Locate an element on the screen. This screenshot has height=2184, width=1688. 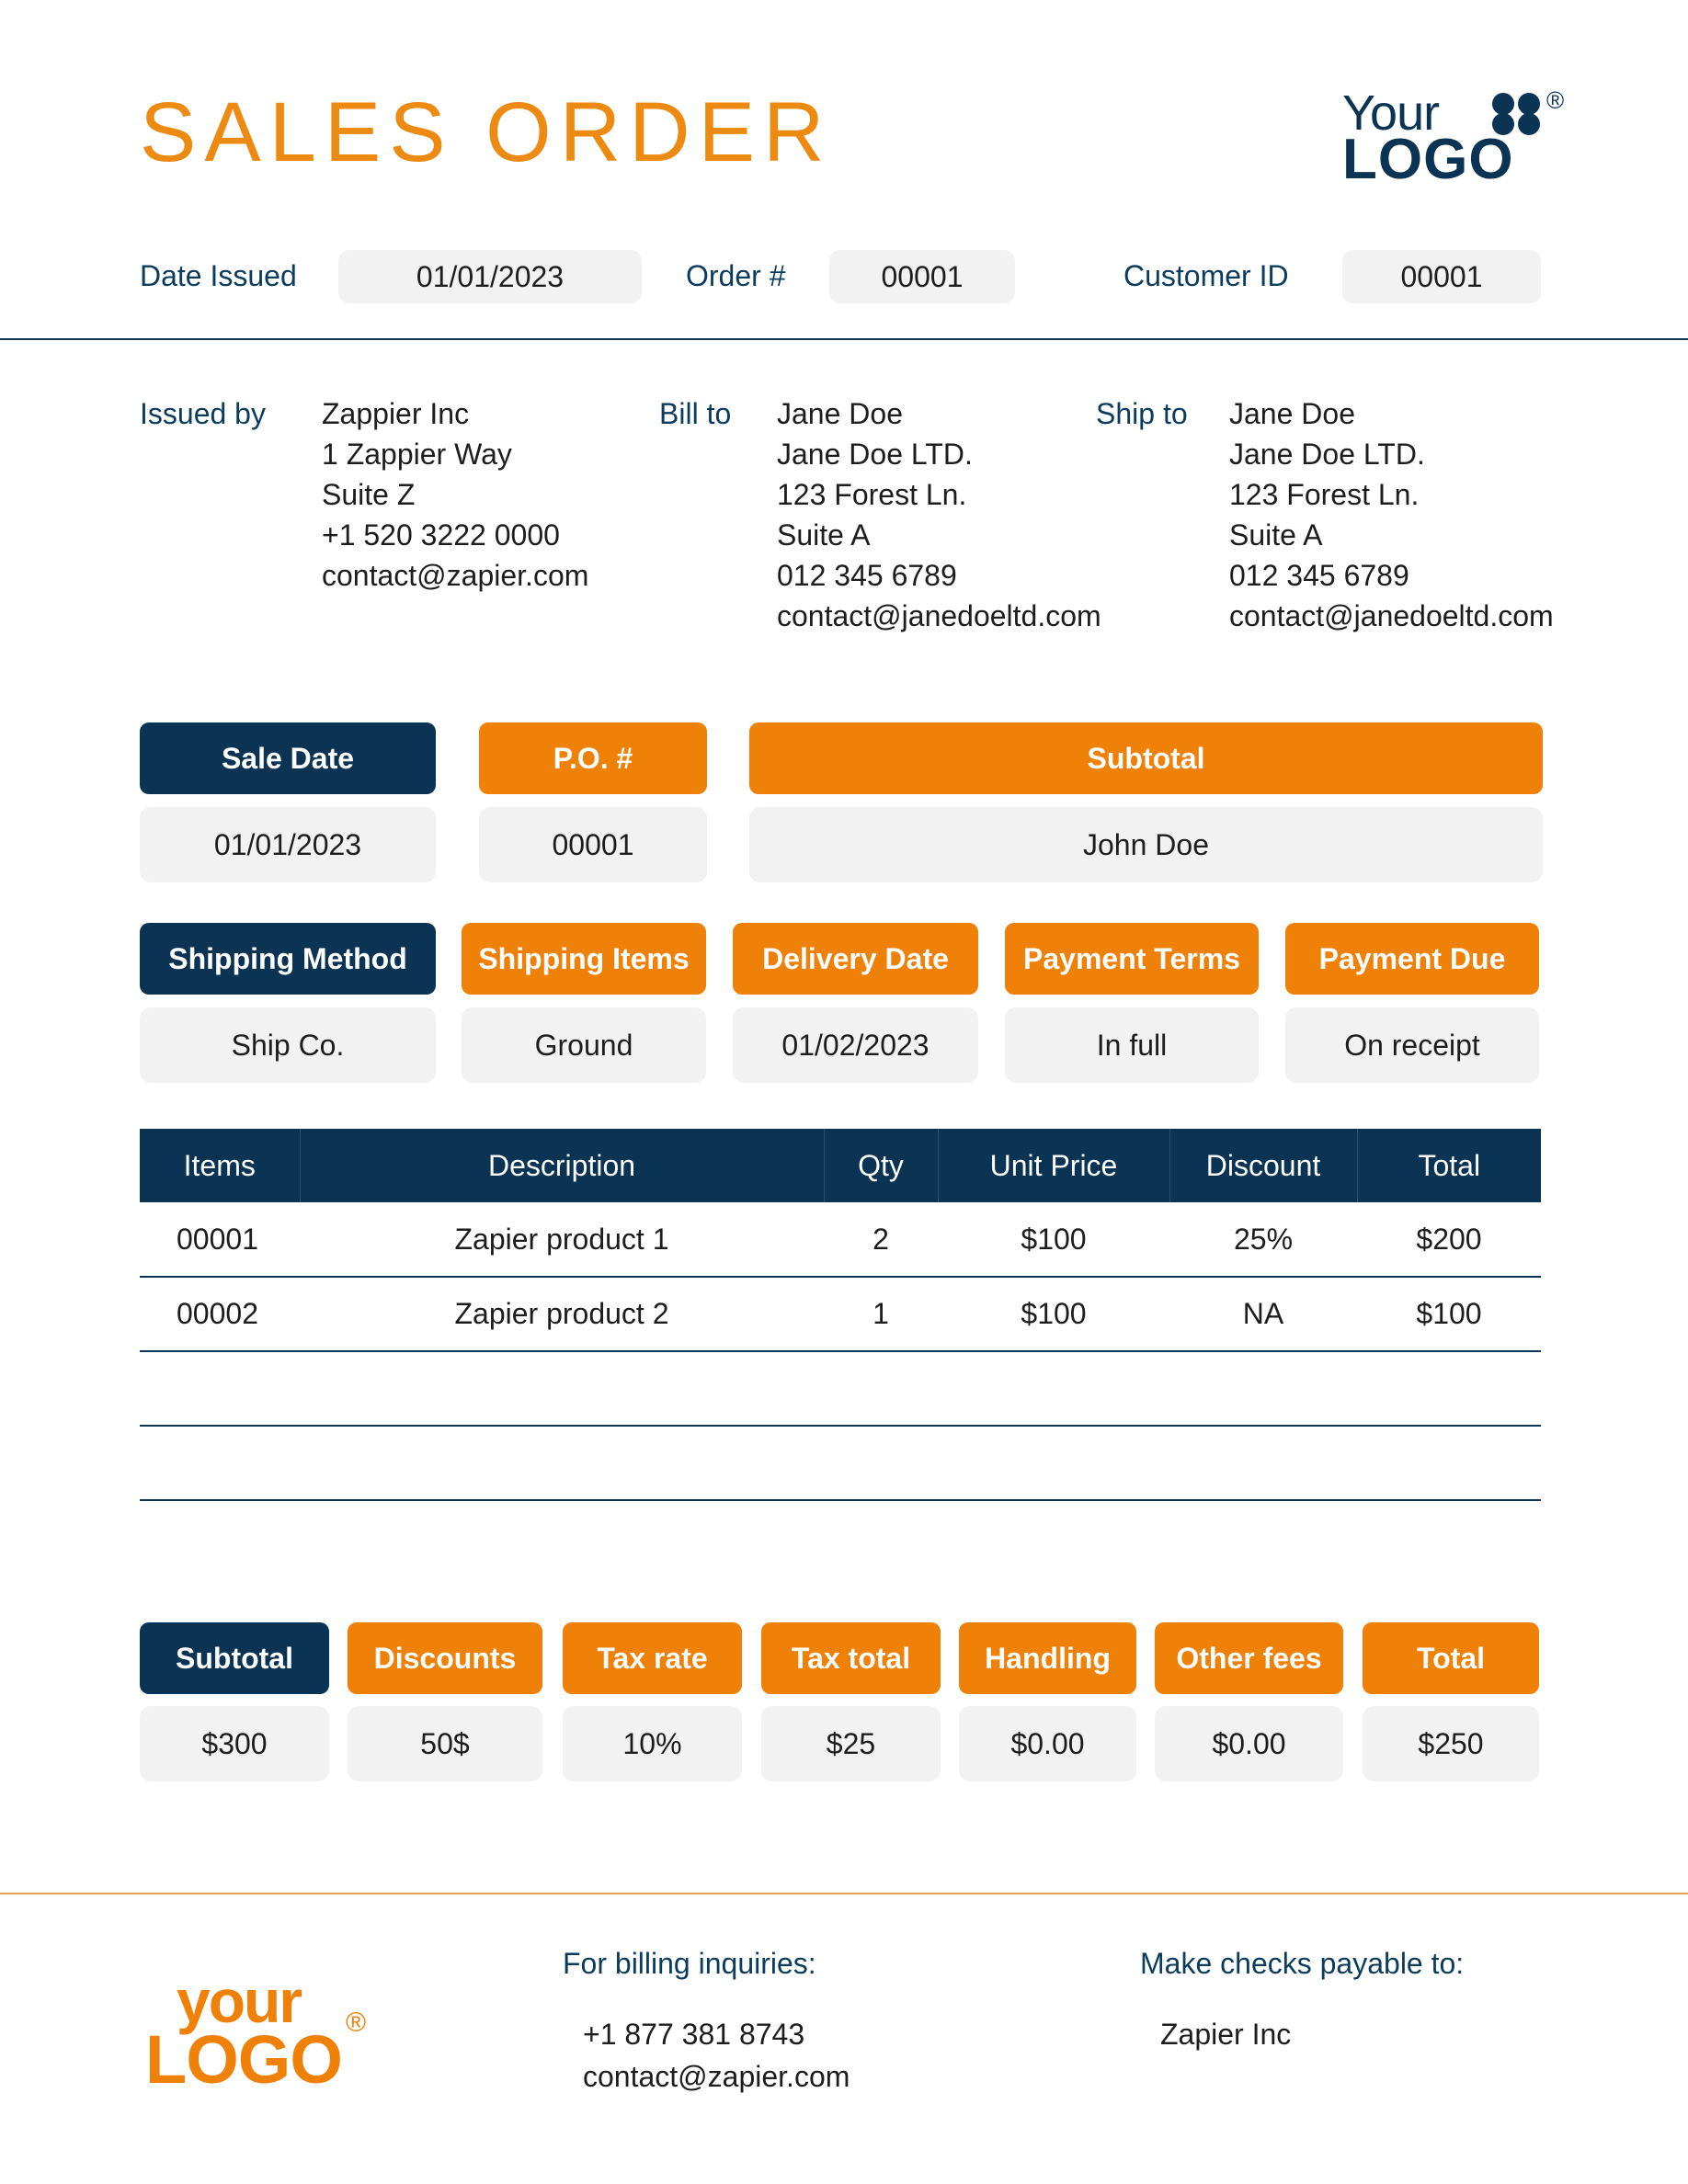
column-header-qty: Qty is located at coordinates (881, 1165).